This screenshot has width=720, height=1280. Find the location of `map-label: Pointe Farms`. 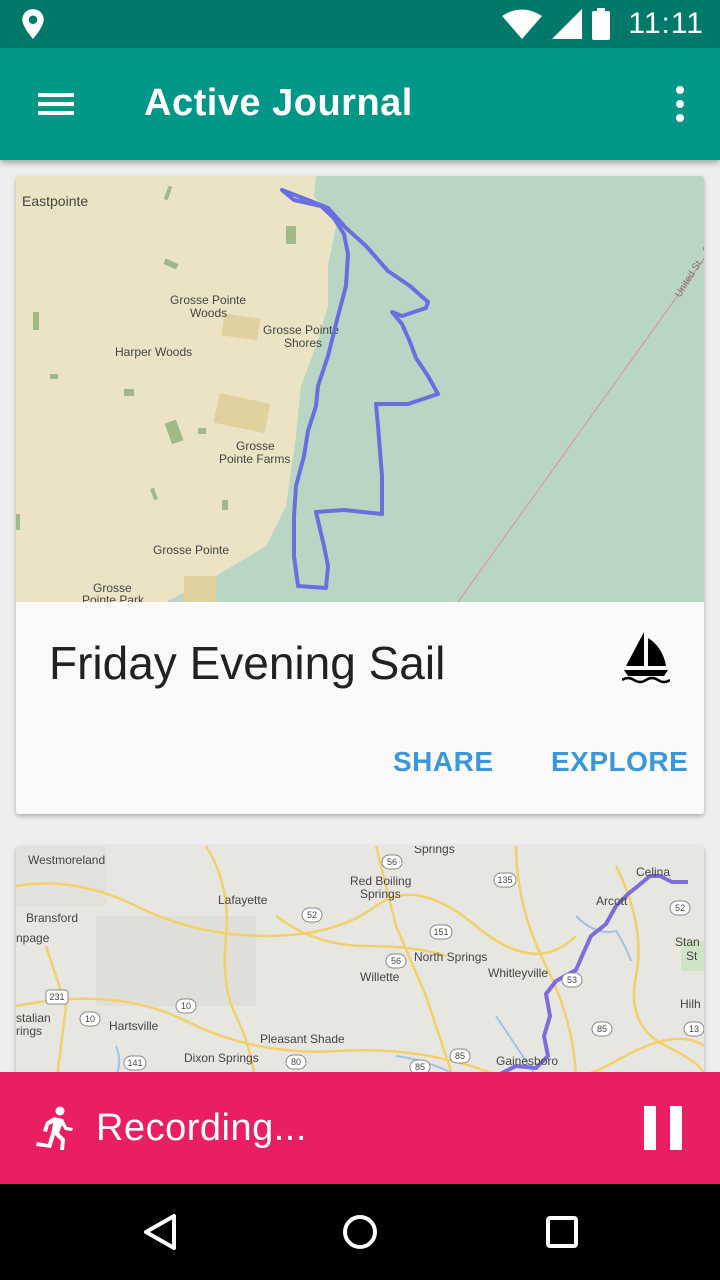

map-label: Pointe Farms is located at coordinates (254, 459).